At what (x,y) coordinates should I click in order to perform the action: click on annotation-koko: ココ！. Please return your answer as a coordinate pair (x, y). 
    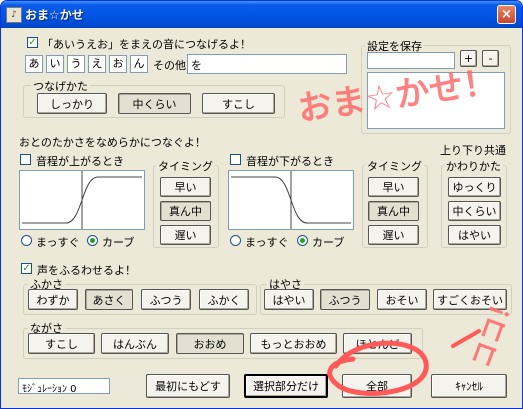
    Looking at the image, I should click on (494, 331).